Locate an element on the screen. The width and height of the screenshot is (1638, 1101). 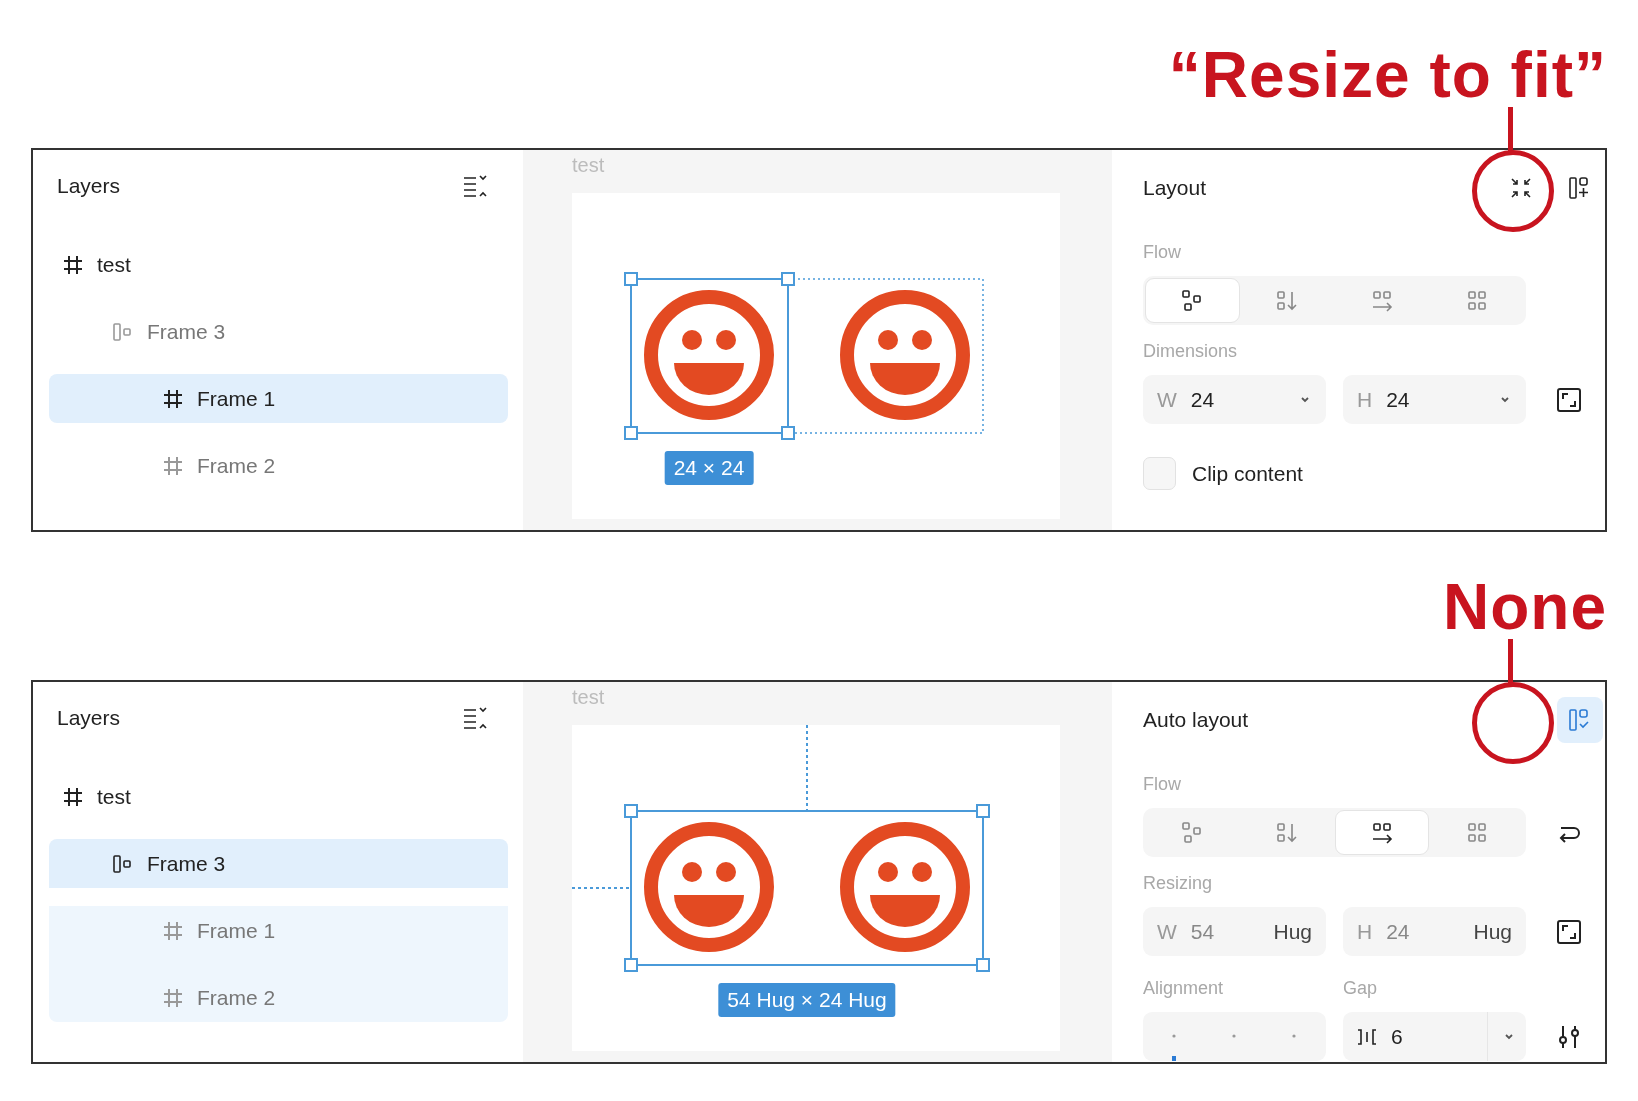
annotation-label: “Resize to fit” is located at coordinates (1387, 75).